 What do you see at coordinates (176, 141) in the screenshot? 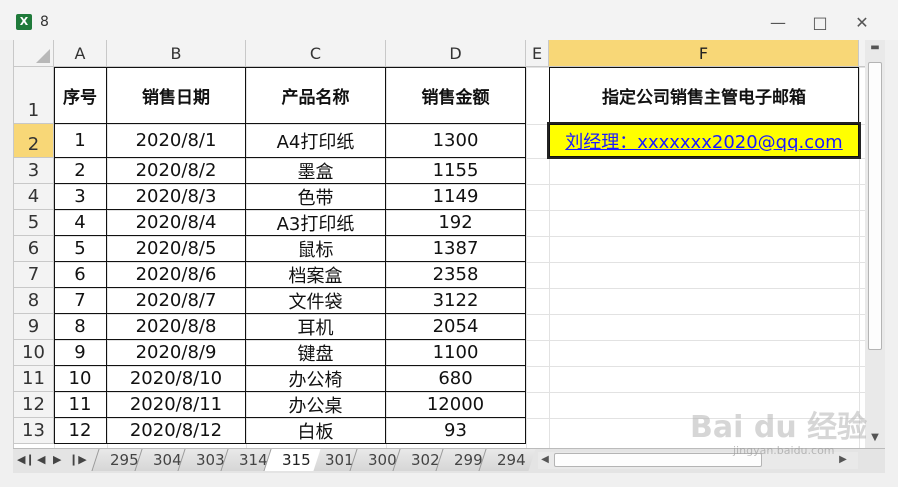
I see `table-cell: 2020/8/1` at bounding box center [176, 141].